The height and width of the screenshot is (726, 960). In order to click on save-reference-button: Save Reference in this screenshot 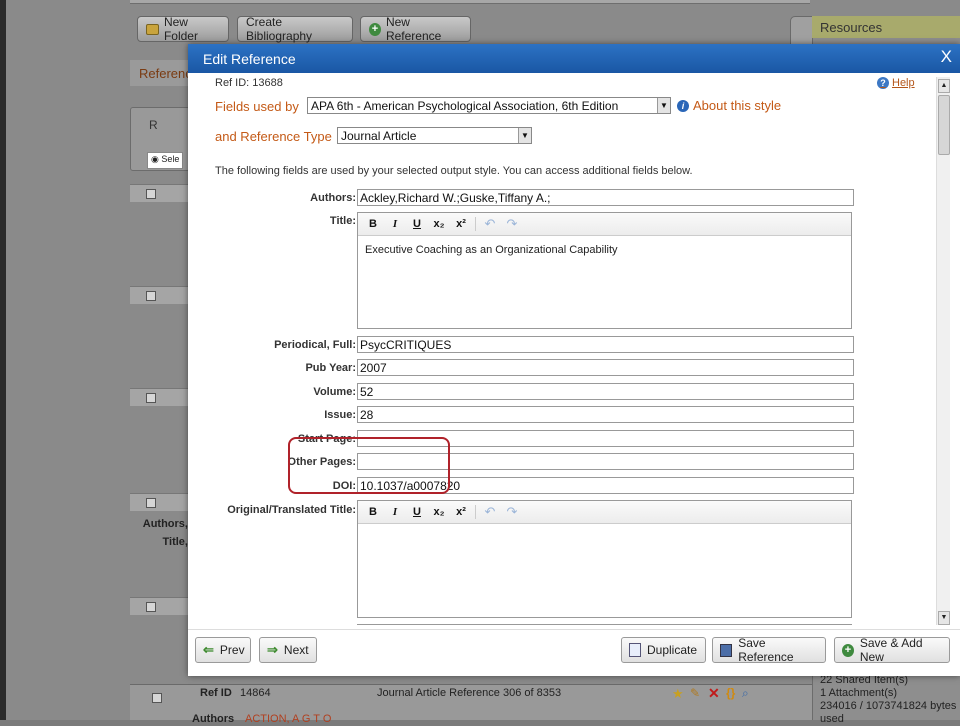, I will do `click(769, 650)`.